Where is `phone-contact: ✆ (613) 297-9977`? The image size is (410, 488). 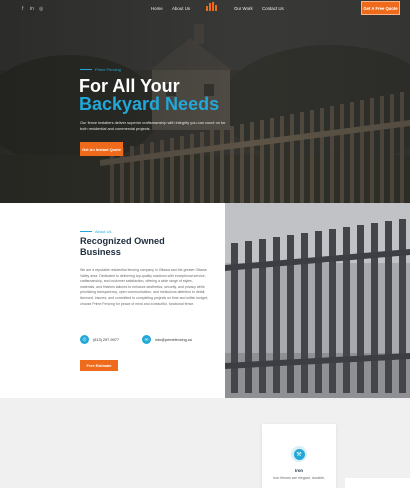 phone-contact: ✆ (613) 297-9977 is located at coordinates (99, 339).